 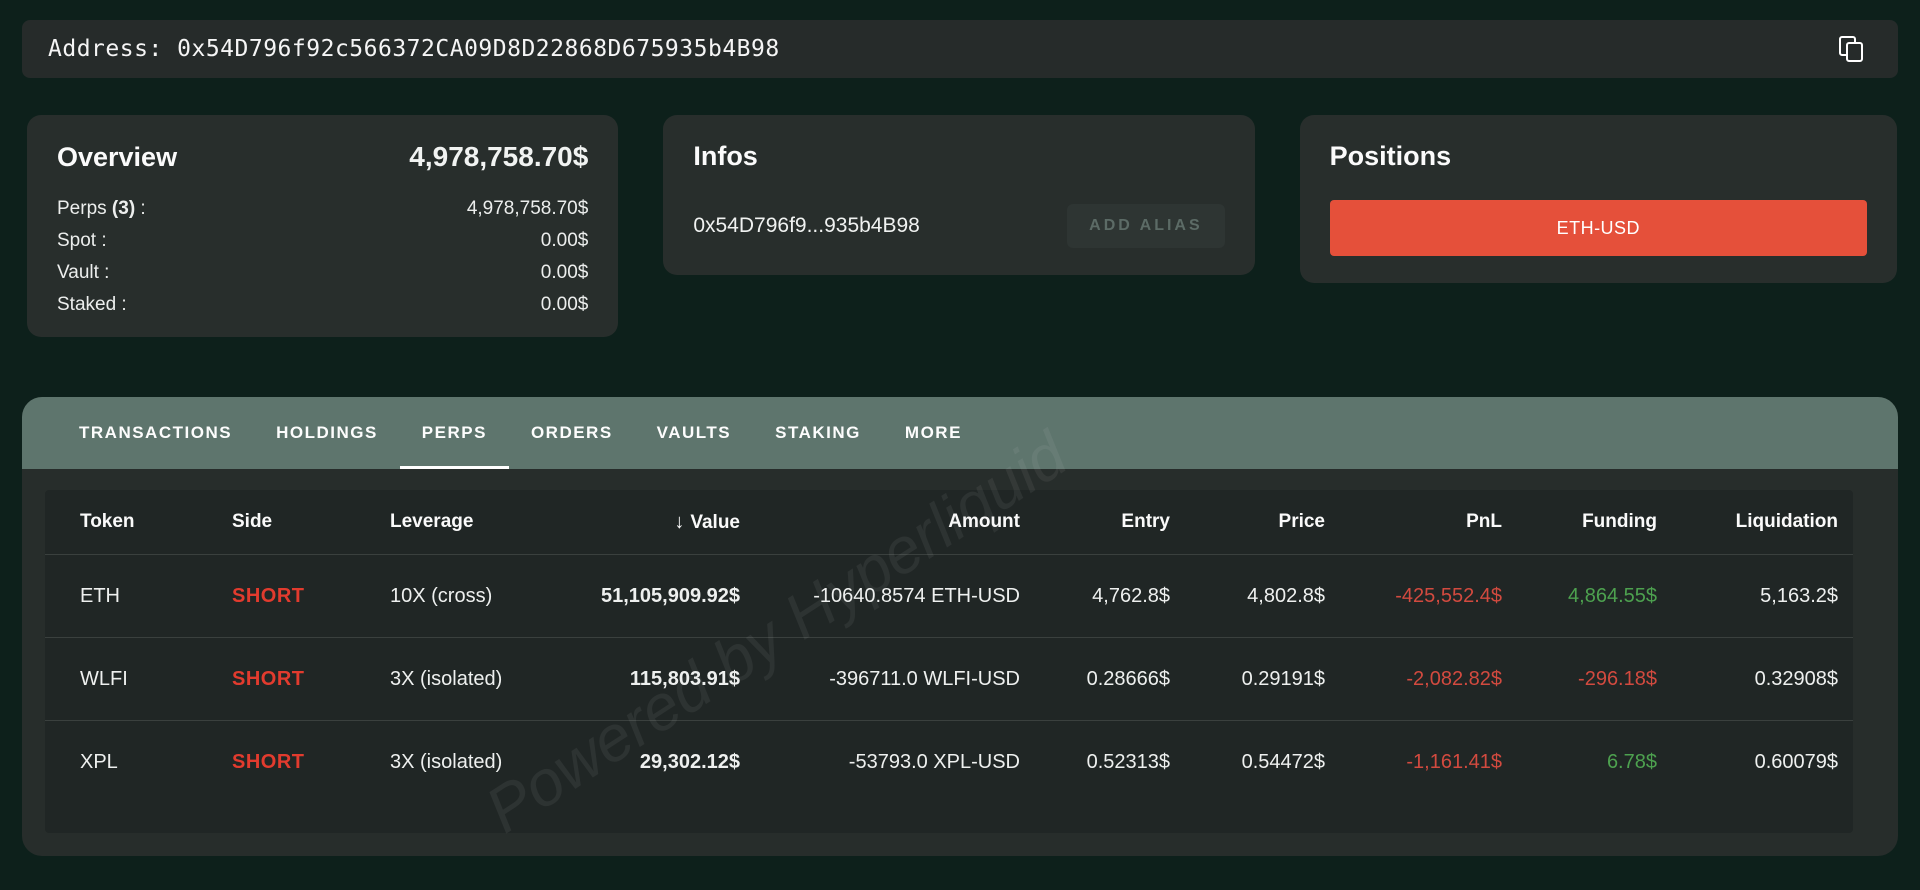 I want to click on amount-cell: -396711.0 WLFI-USD, so click(x=924, y=678).